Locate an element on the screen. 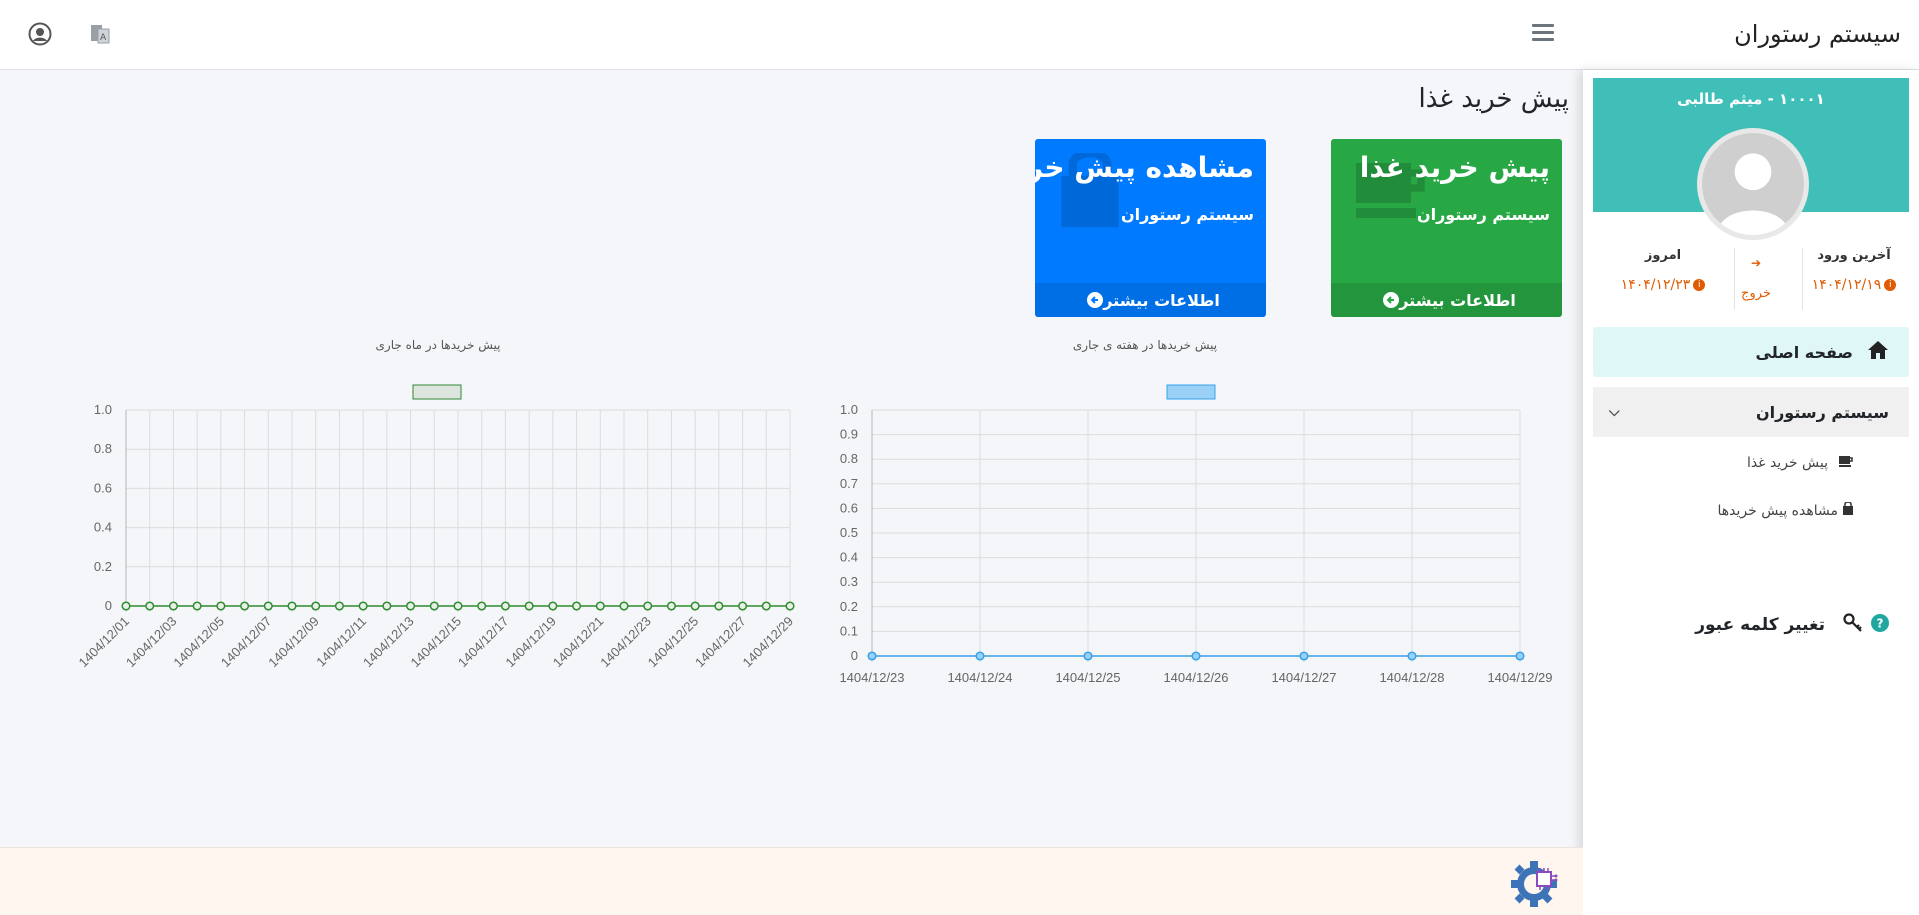 The width and height of the screenshot is (1919, 915). monthly-chart-title: پیش خریدها در ماه جاری is located at coordinates (438, 345).